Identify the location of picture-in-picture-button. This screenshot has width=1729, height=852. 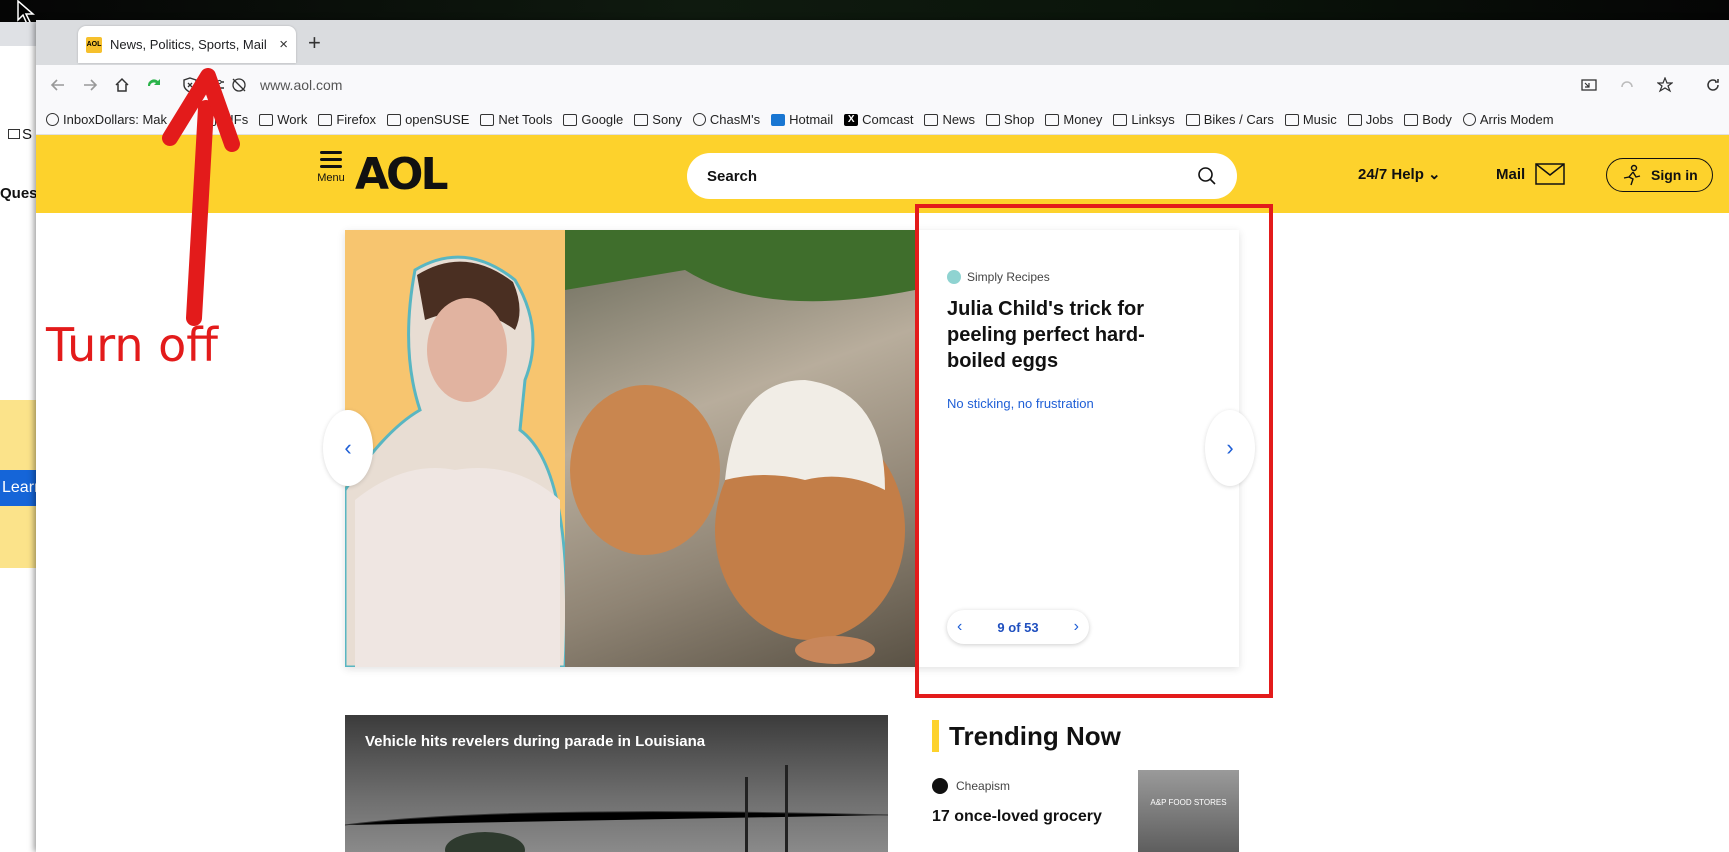
(1589, 85).